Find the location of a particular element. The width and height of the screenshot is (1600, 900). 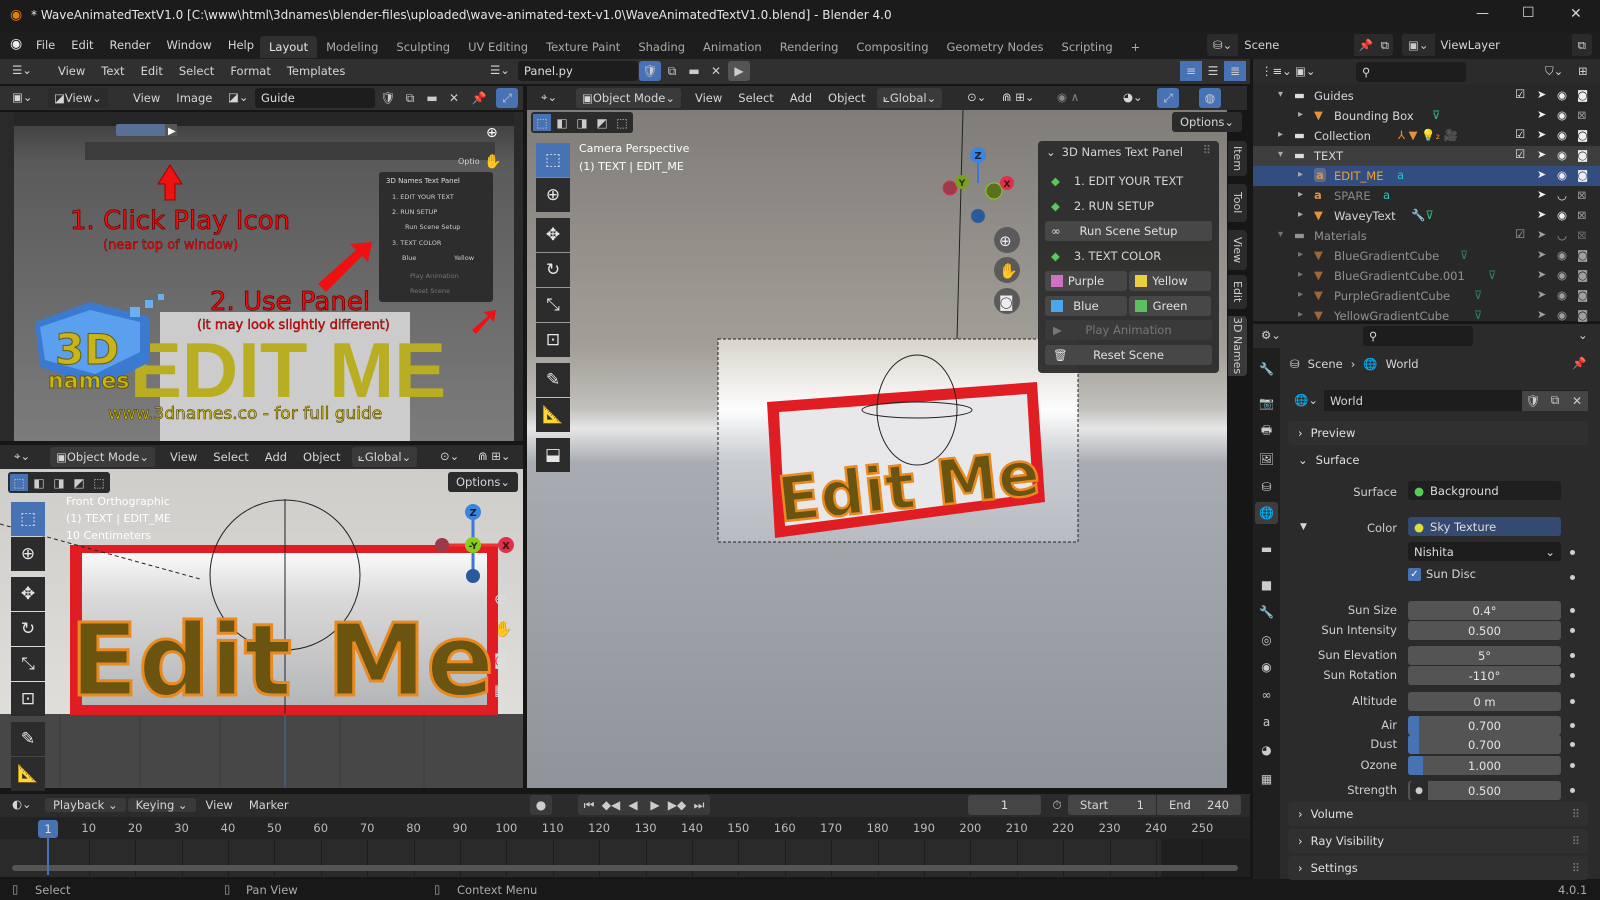

npanel-tab-view: View is located at coordinates (1237, 250).